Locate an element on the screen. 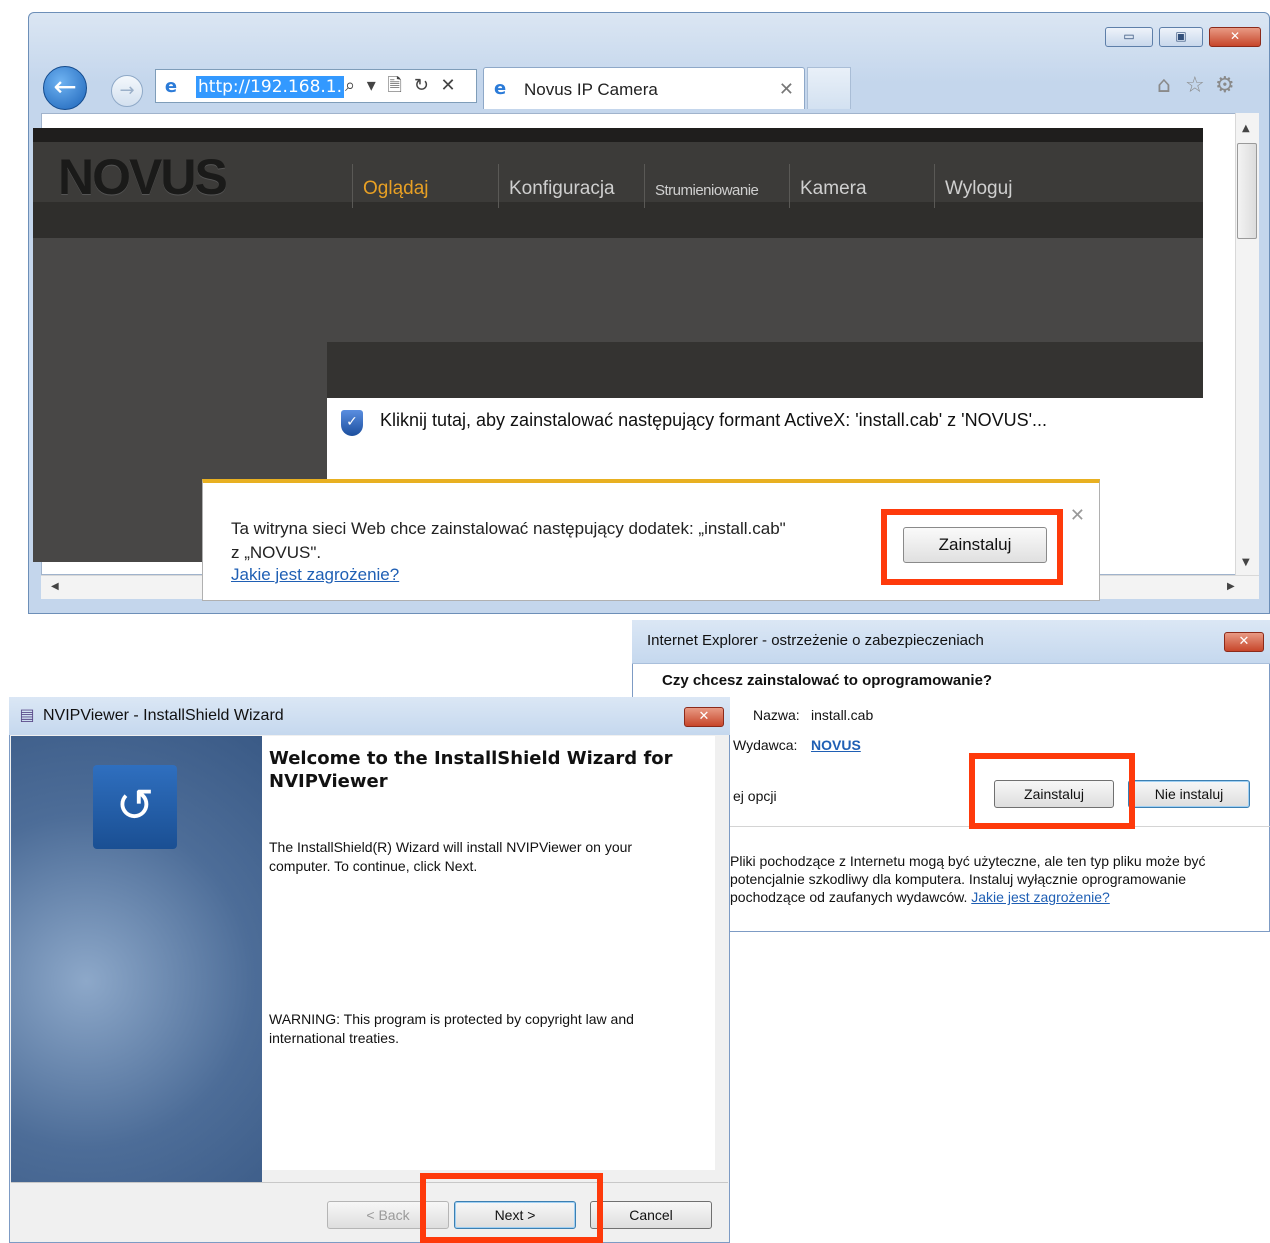 This screenshot has height=1243, width=1270. scrollbar-thumb is located at coordinates (1247, 191).